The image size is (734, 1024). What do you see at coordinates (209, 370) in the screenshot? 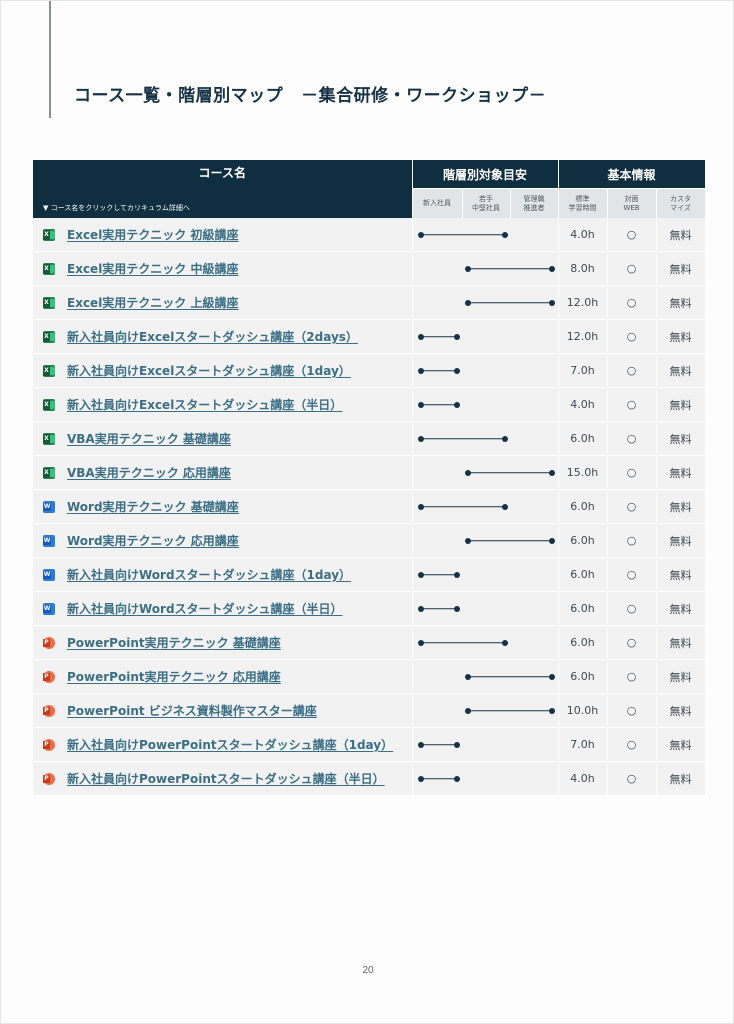
I see `course-link: 新入社員向けExcelスタートダッシュ講座（1day）` at bounding box center [209, 370].